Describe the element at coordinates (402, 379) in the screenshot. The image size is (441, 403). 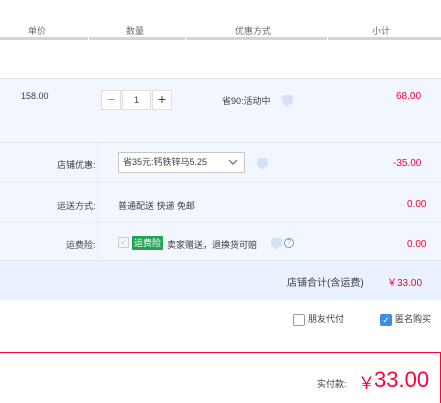
I see `payment-amount: 33.00` at that location.